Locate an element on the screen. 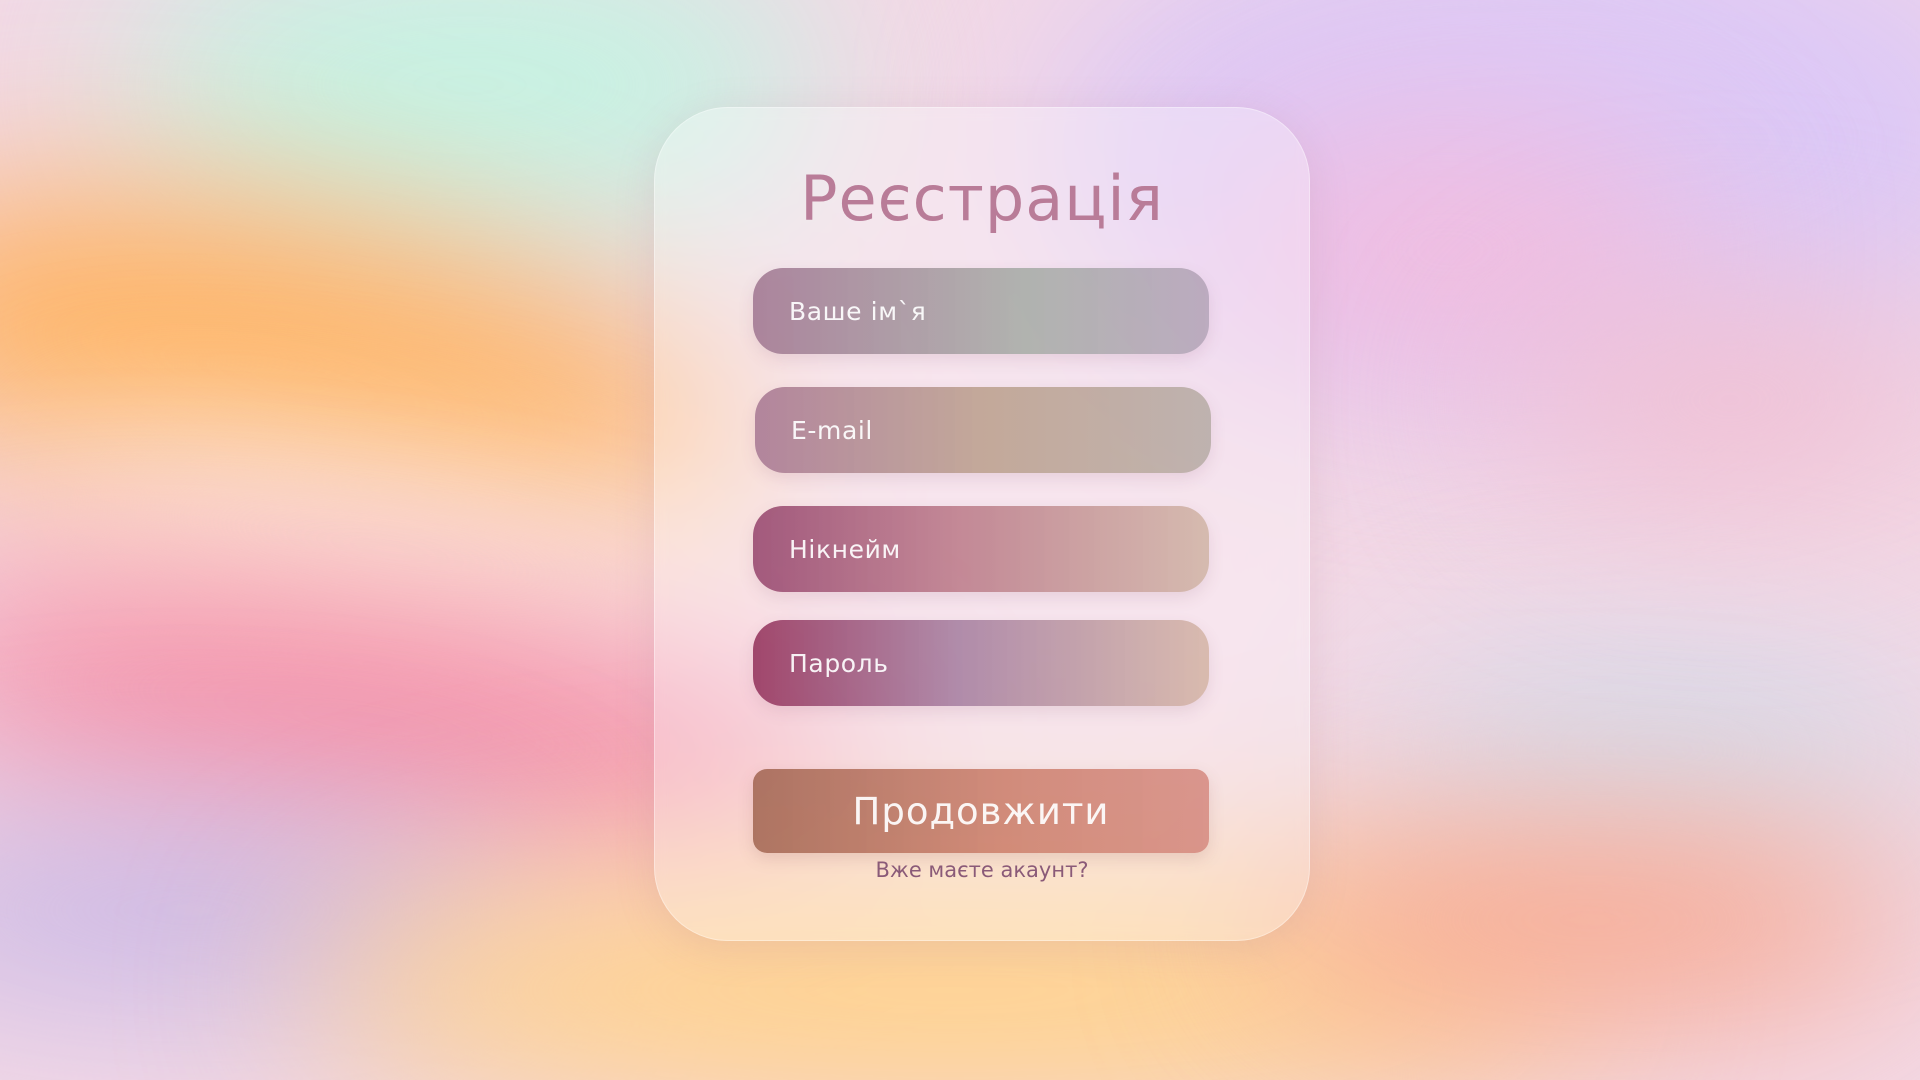 This screenshot has width=1920, height=1080. name-input: Ваше ім`я is located at coordinates (981, 311).